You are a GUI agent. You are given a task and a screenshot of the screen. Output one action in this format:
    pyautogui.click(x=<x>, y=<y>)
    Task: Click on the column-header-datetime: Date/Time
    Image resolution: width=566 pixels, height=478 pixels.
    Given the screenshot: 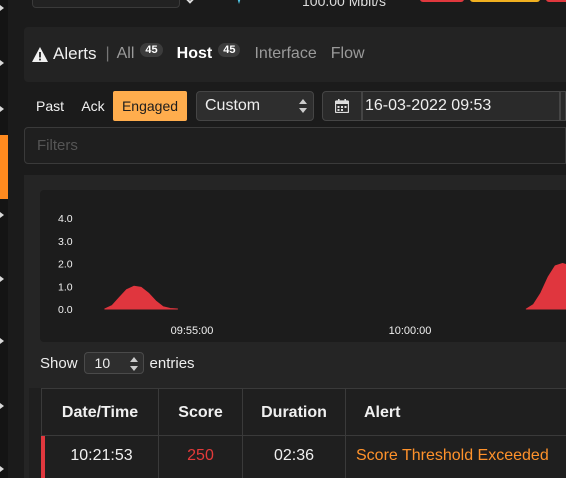 What is the action you would take?
    pyautogui.click(x=100, y=411)
    